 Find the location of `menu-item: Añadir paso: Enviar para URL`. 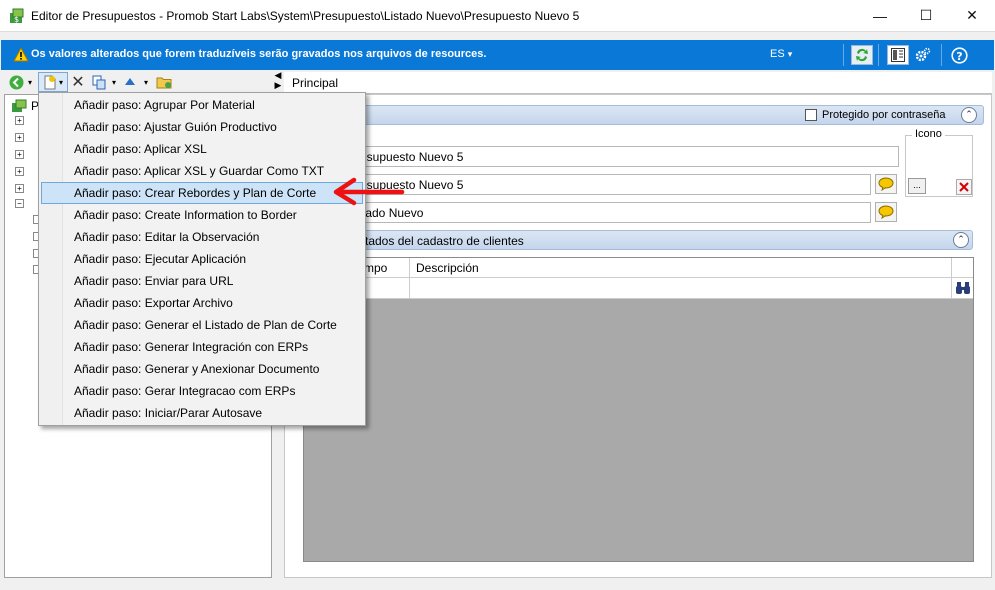

menu-item: Añadir paso: Enviar para URL is located at coordinates (202, 281).